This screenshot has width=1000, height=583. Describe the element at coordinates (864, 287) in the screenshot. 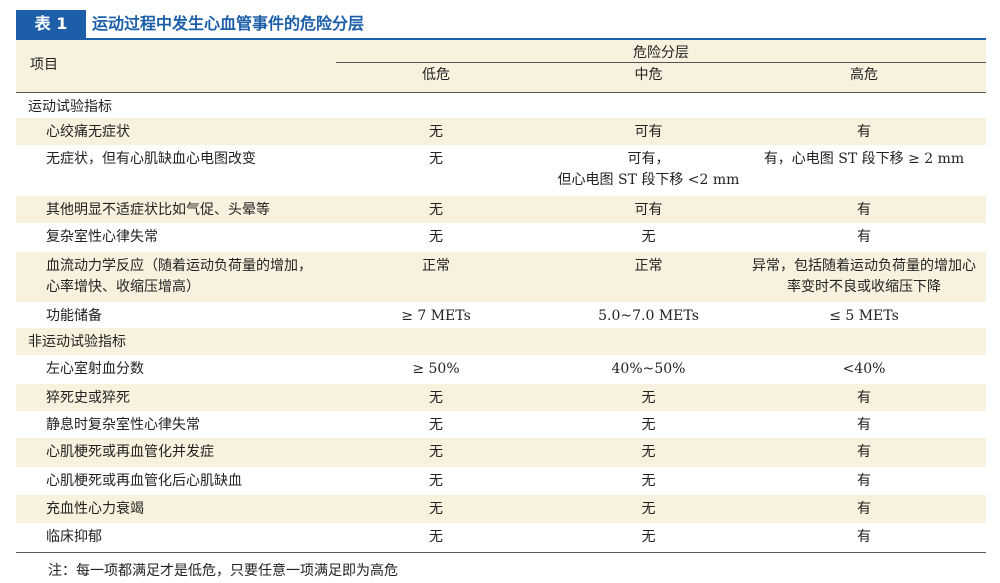

I see `cell-high-risk-line-2: 率变时不良或收缩压下降` at that location.